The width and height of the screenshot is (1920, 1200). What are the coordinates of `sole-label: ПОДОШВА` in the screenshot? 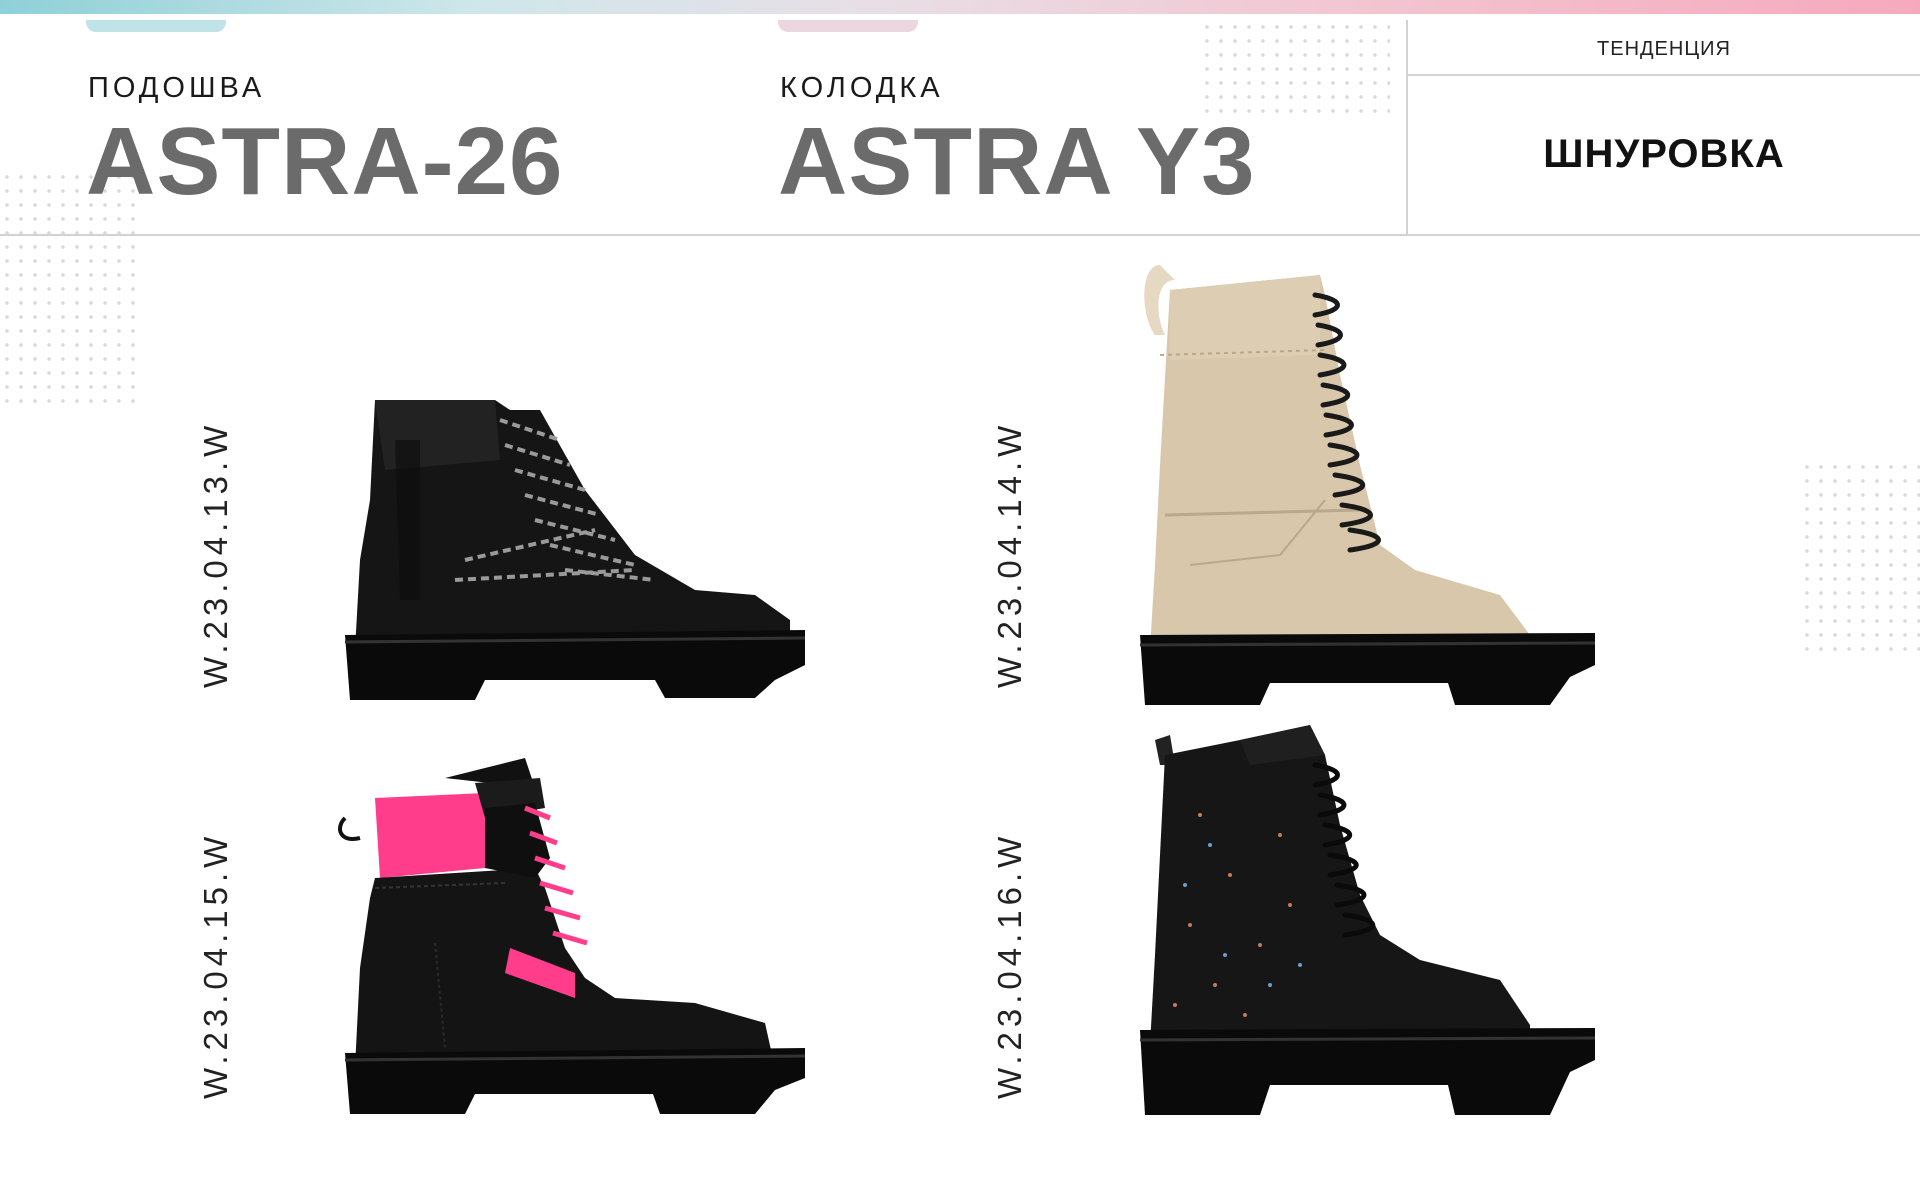 It's located at (177, 88).